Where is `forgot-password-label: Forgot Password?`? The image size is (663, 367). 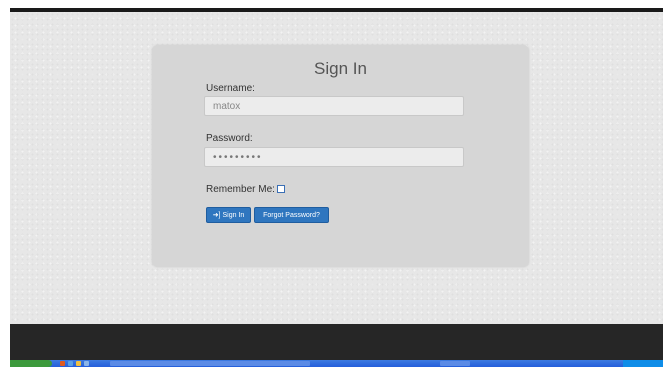
forgot-password-label: Forgot Password? is located at coordinates (291, 215).